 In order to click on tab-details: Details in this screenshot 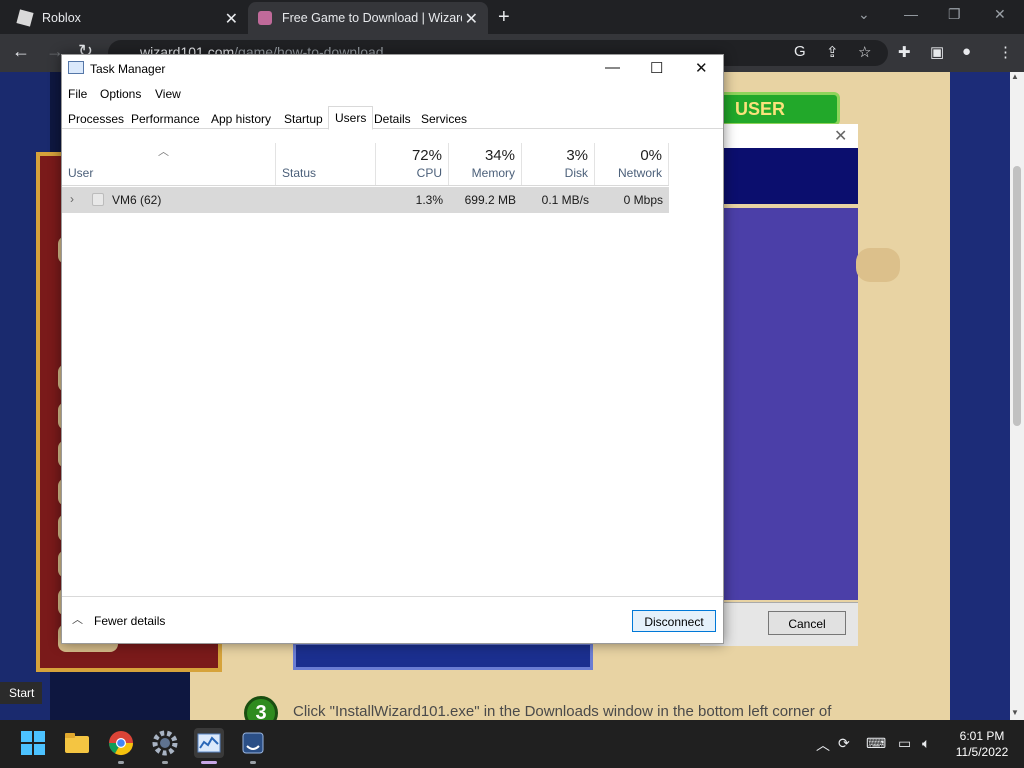, I will do `click(392, 119)`.